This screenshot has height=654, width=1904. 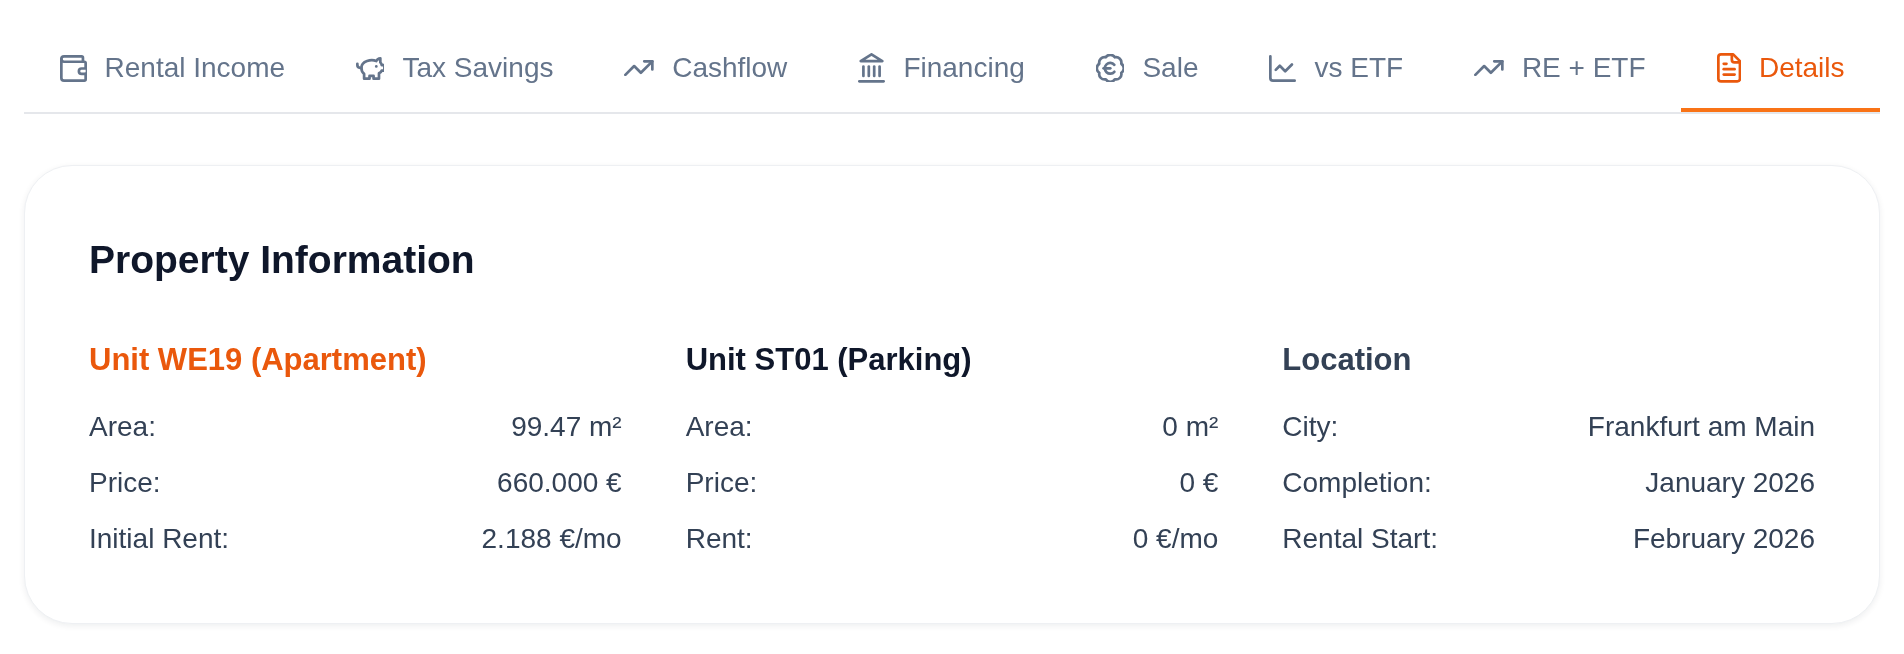 What do you see at coordinates (1780, 67) in the screenshot?
I see `tab: Details` at bounding box center [1780, 67].